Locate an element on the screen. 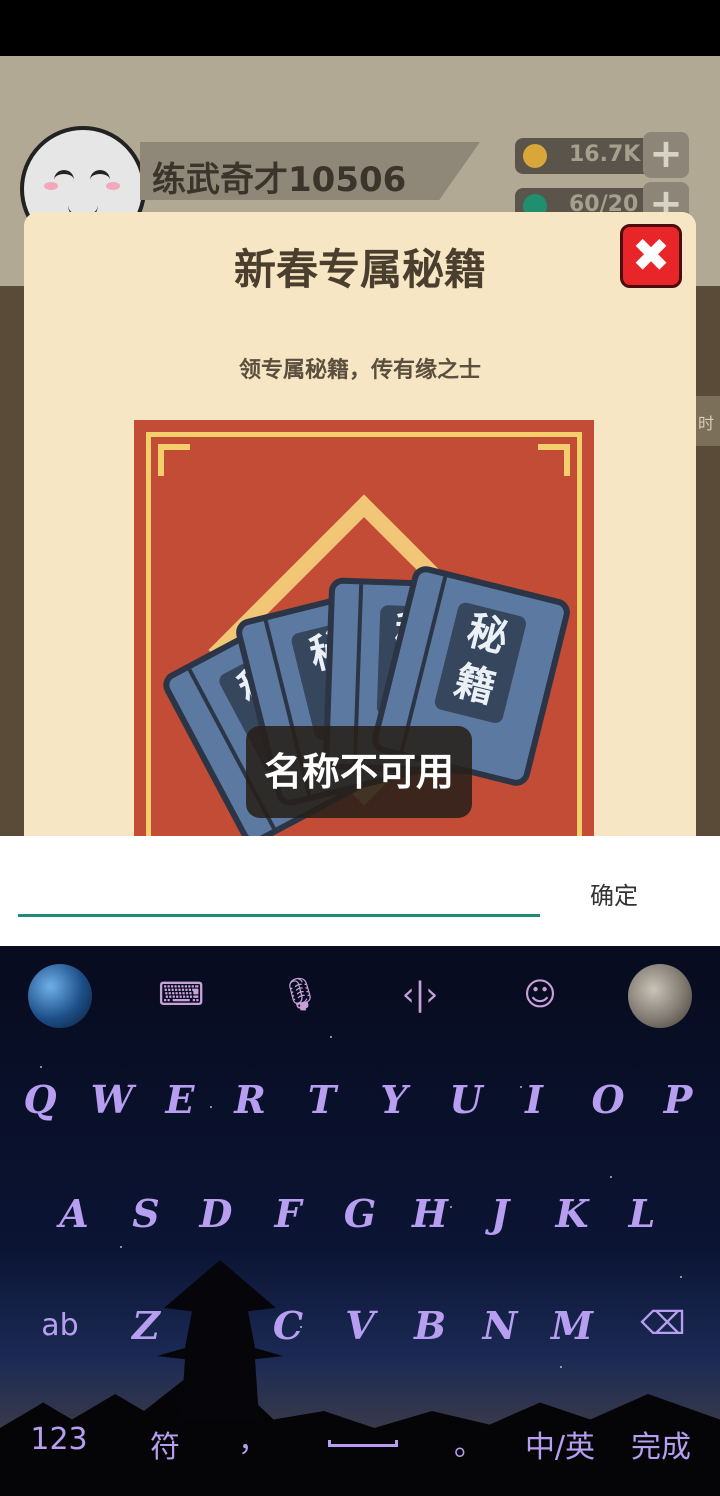 This screenshot has width=720, height=1496. numbers-key: 123 is located at coordinates (59, 1439).